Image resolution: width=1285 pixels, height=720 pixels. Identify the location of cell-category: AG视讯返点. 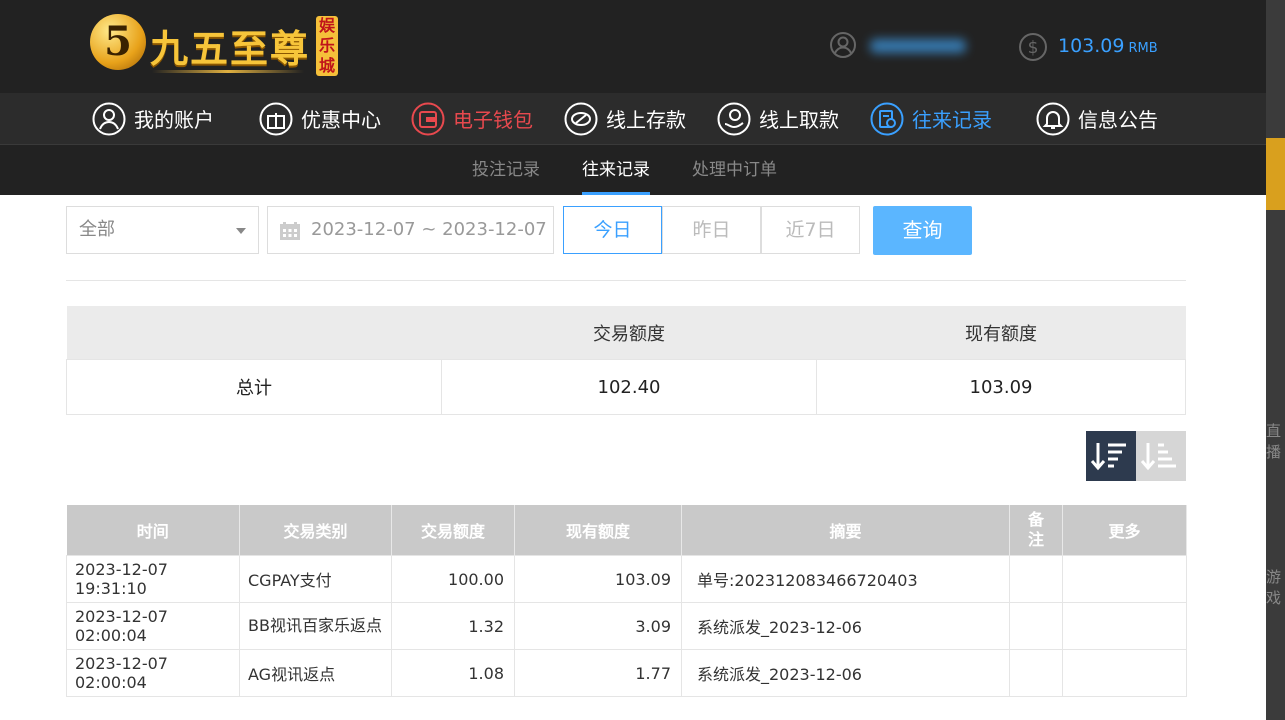
(315, 673).